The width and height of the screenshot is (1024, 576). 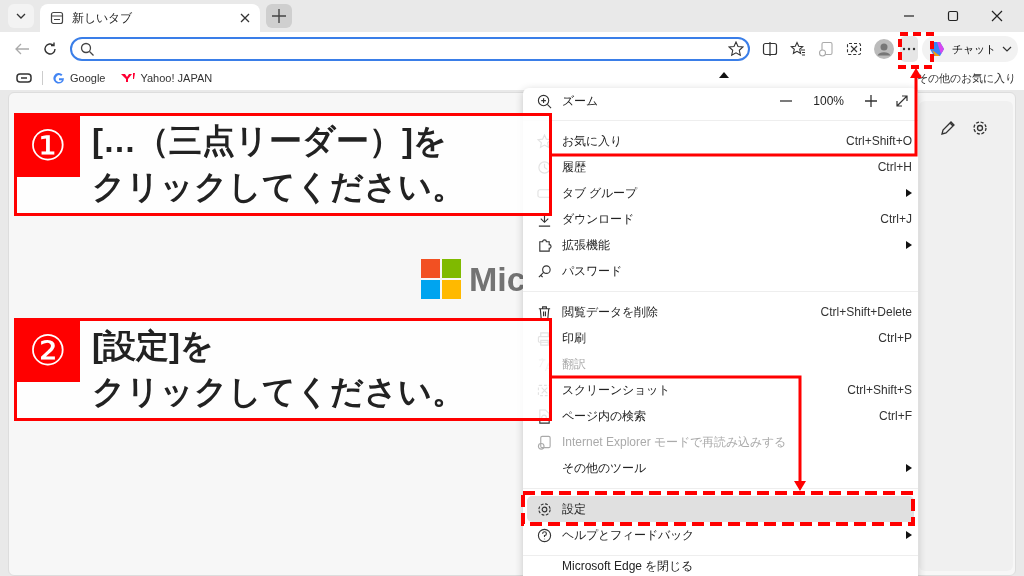 I want to click on zoom-level: 100%, so click(x=828, y=101).